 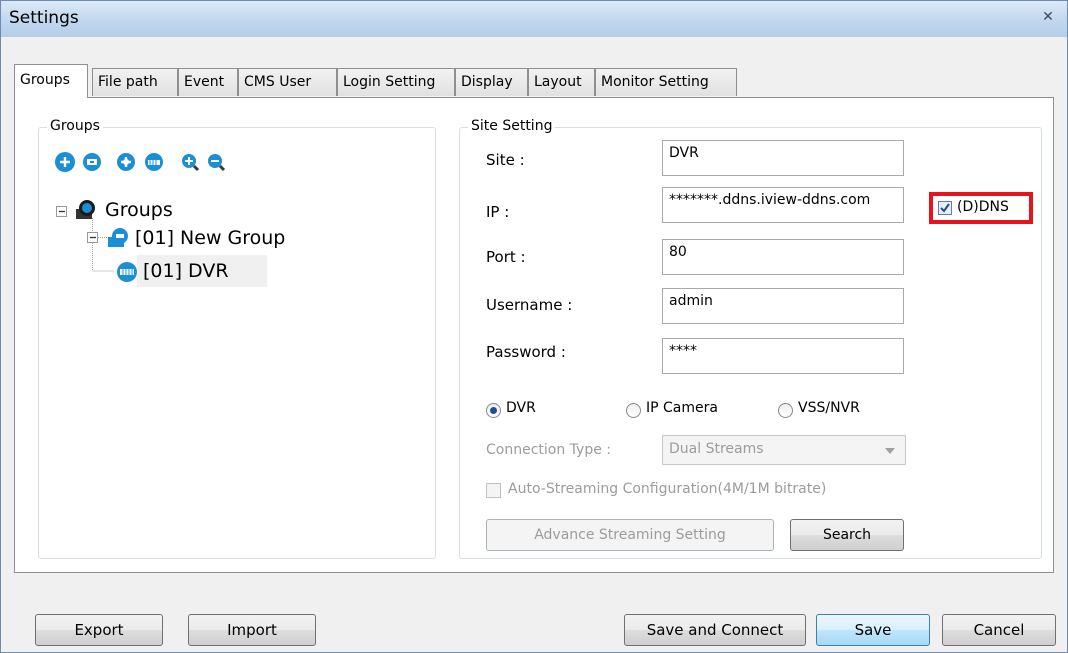 I want to click on ddns-label: (D)DNS, so click(x=983, y=207).